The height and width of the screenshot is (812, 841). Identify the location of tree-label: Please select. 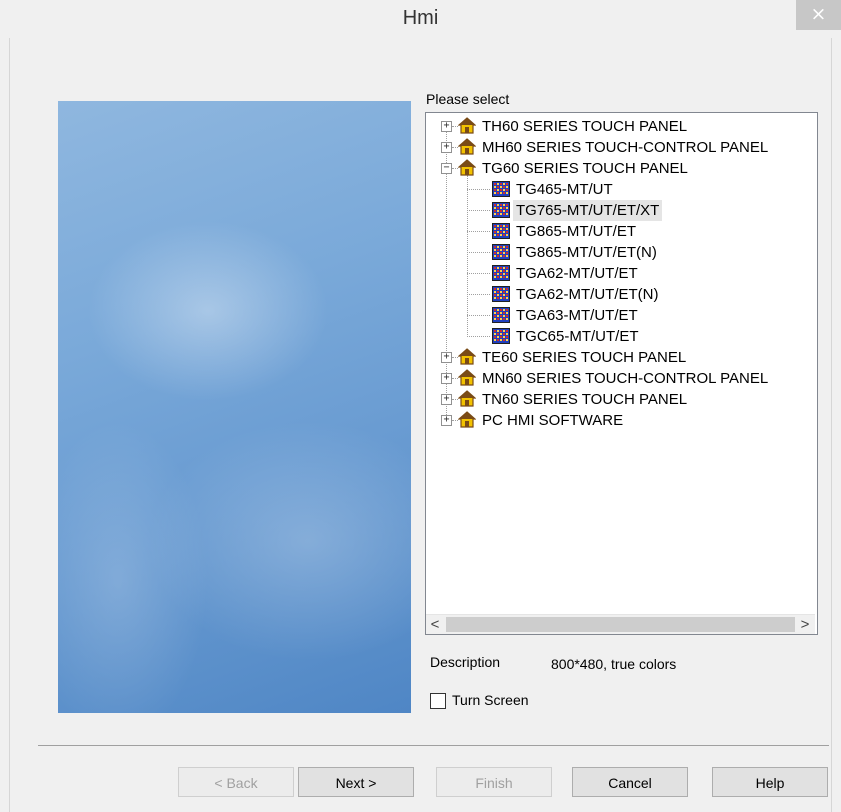
(468, 99).